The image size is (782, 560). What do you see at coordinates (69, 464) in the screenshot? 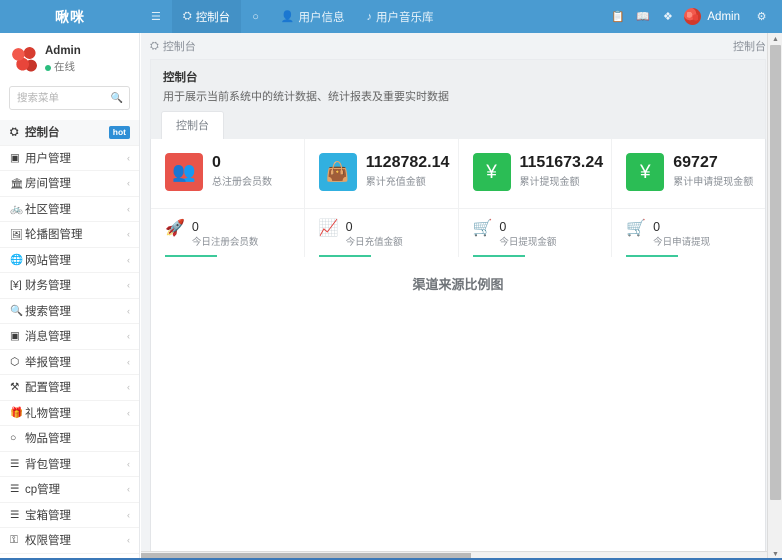
I see `sidebar-item-14: ☰ 背包管理 ‹` at bounding box center [69, 464].